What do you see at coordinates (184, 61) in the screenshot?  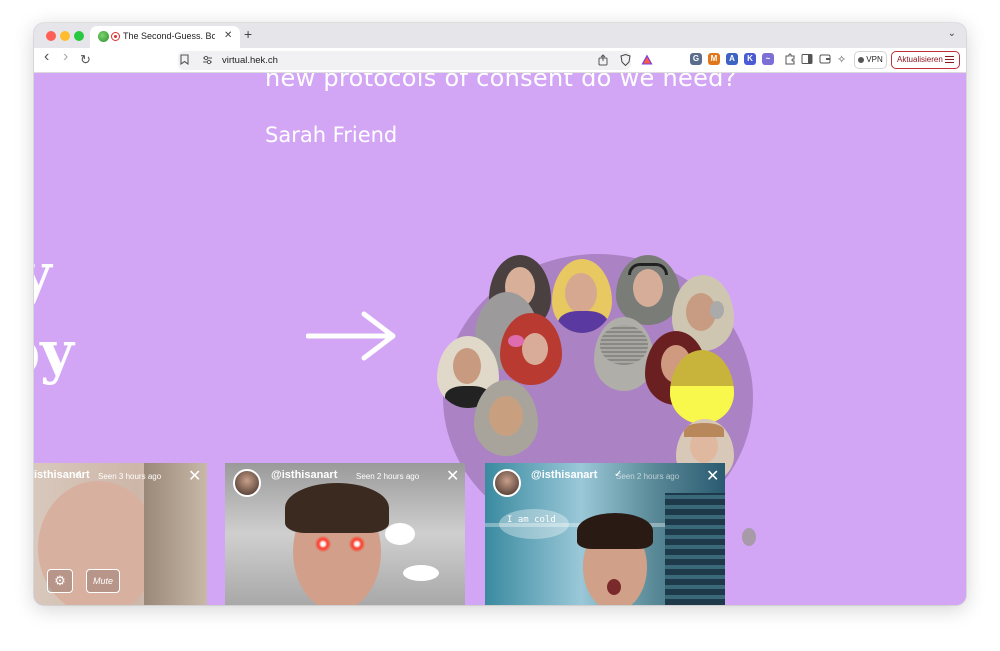 I see `bookmark-icon` at bounding box center [184, 61].